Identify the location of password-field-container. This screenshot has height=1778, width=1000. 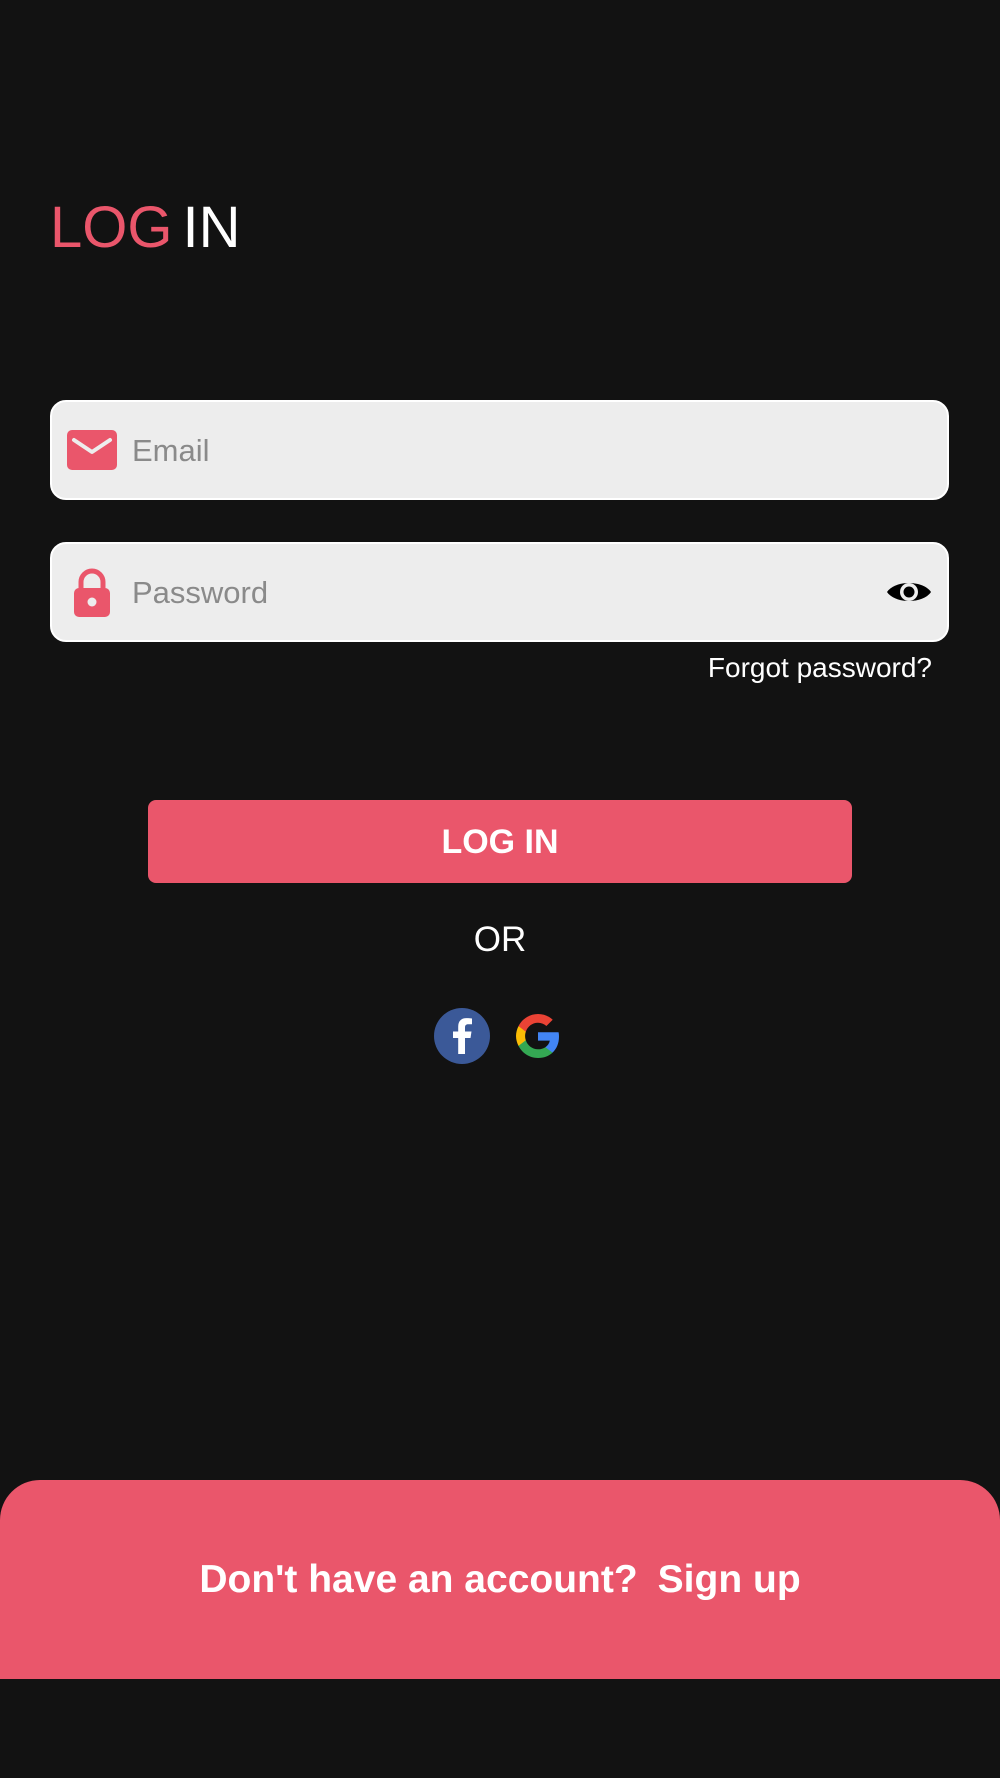
(499, 592).